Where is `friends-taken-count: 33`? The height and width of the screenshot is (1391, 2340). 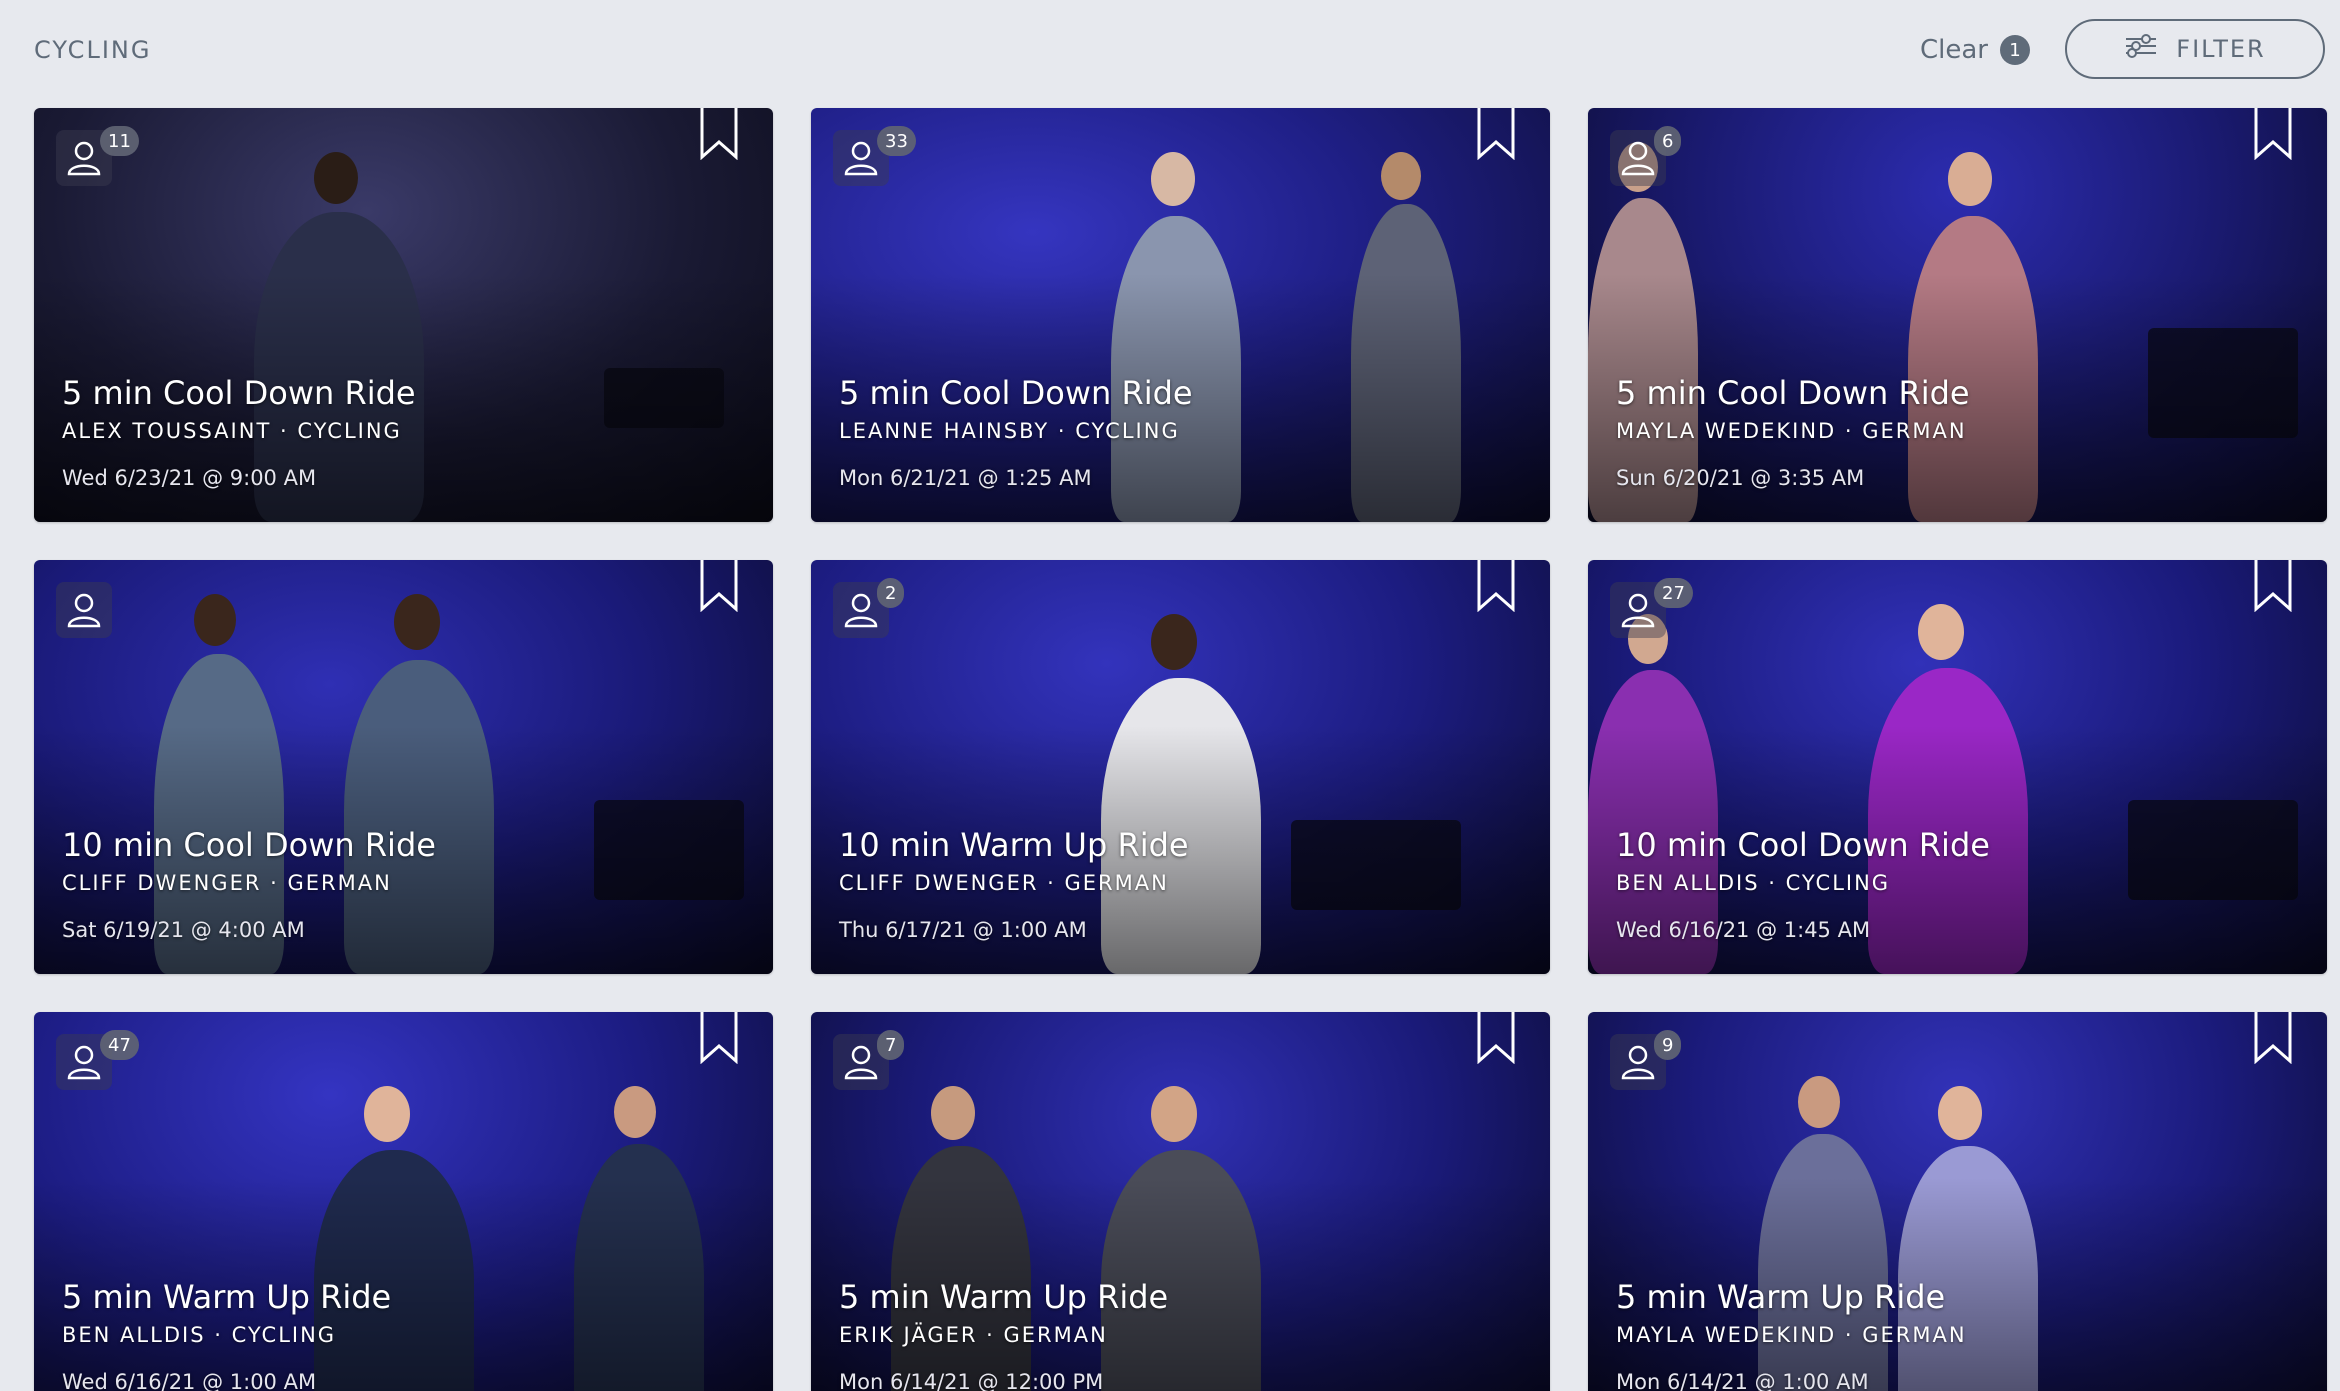
friends-taken-count: 33 is located at coordinates (896, 141).